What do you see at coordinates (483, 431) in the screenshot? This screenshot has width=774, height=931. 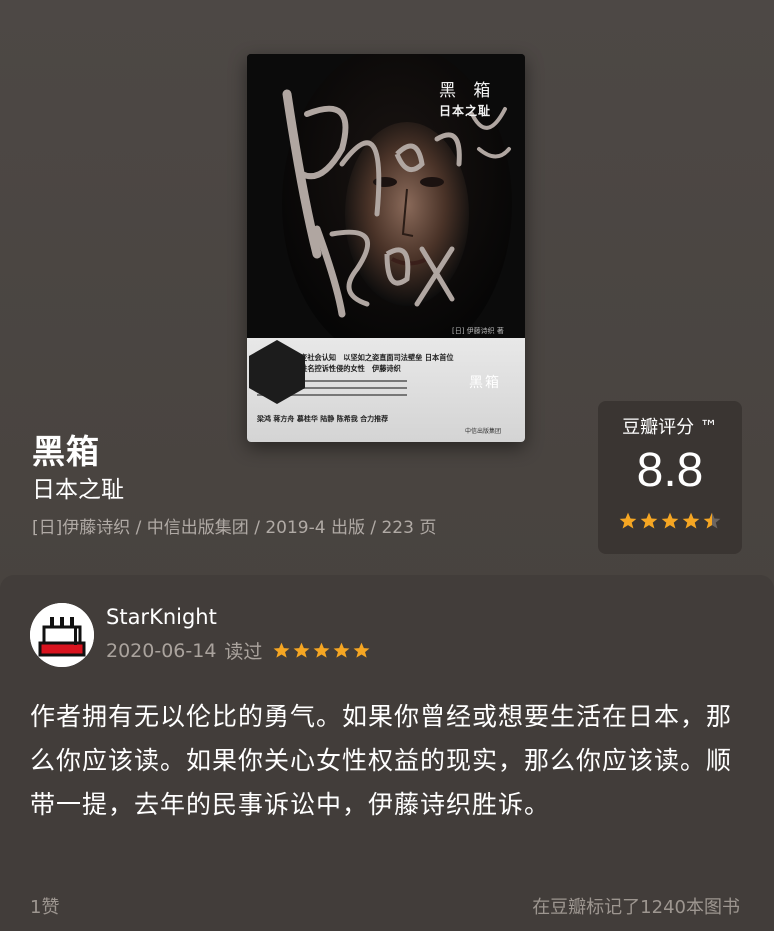 I see `cover-publisher: 中信出版集团` at bounding box center [483, 431].